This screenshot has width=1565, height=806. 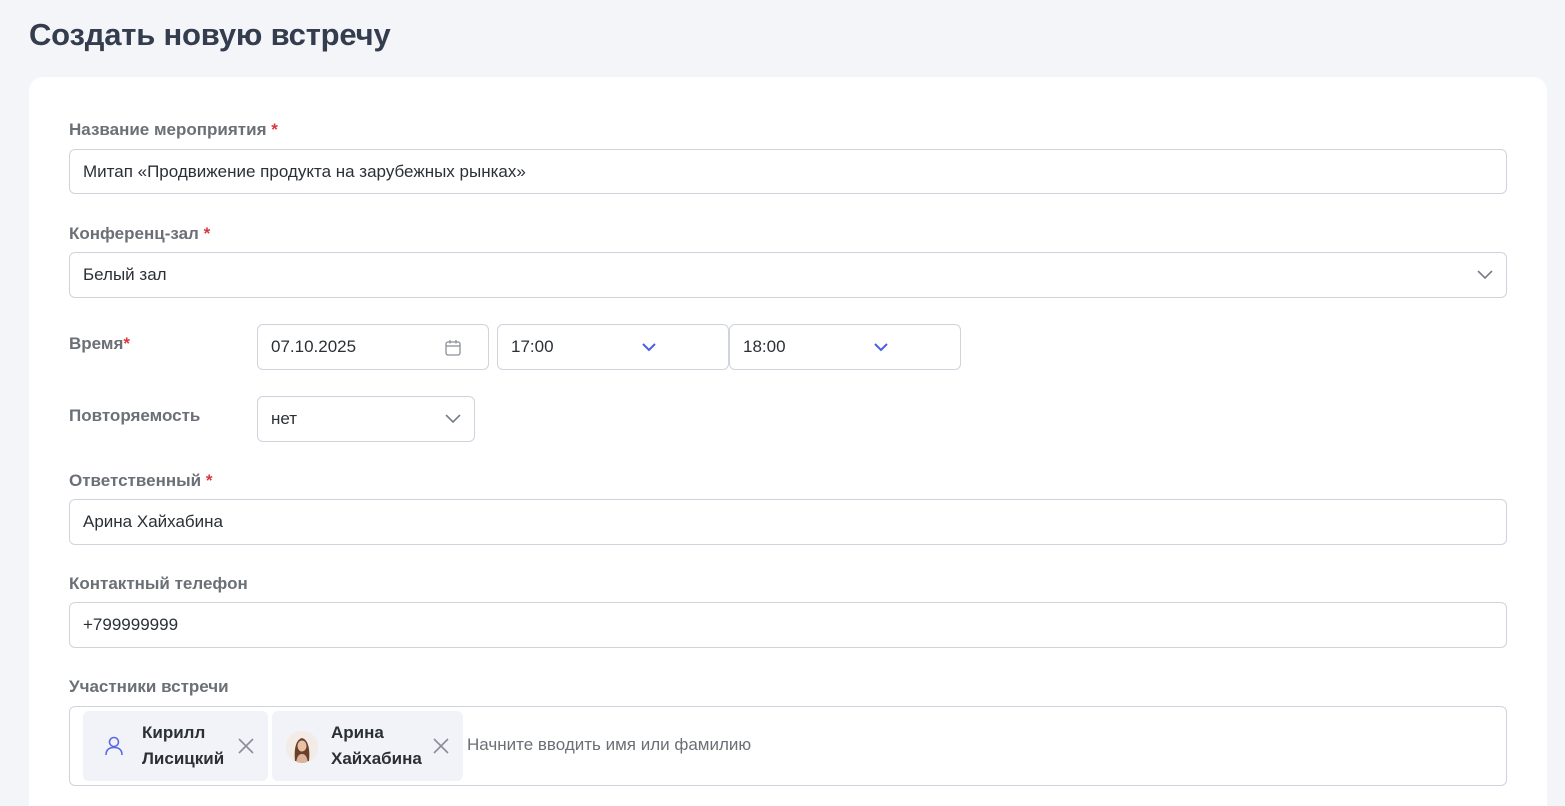 I want to click on phone-value: +799999999, so click(x=131, y=624).